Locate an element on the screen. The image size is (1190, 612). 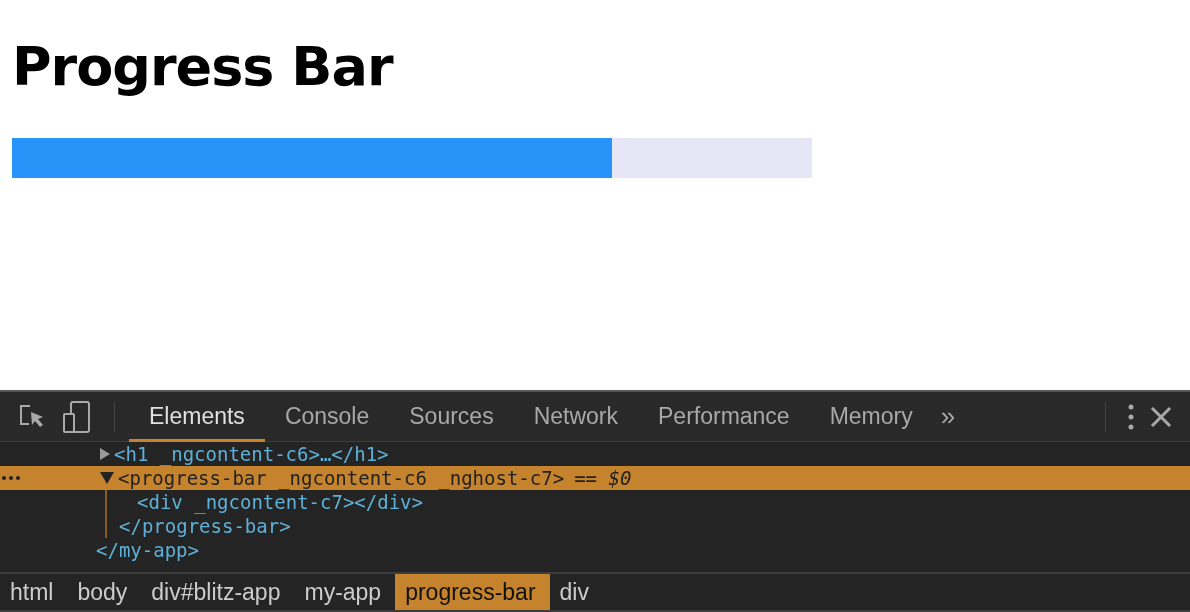
breadcrumb: html is located at coordinates (34, 592).